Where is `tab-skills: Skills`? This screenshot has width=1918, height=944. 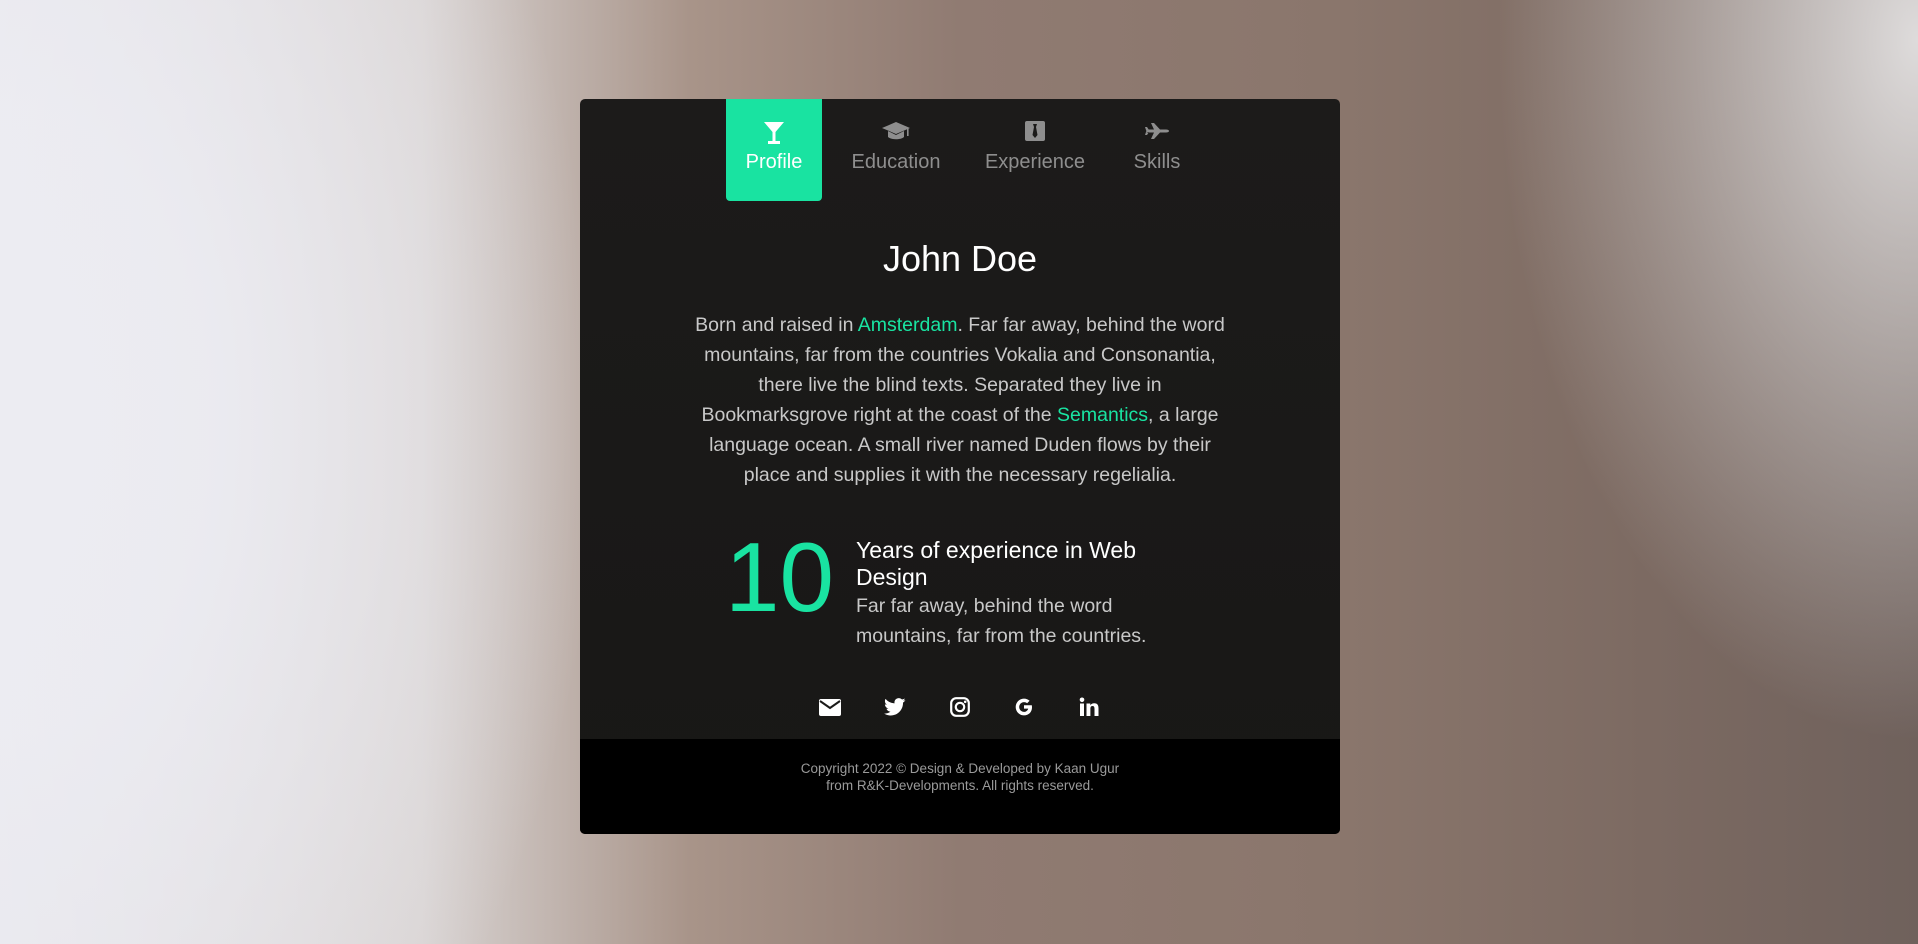 tab-skills: Skills is located at coordinates (1157, 150).